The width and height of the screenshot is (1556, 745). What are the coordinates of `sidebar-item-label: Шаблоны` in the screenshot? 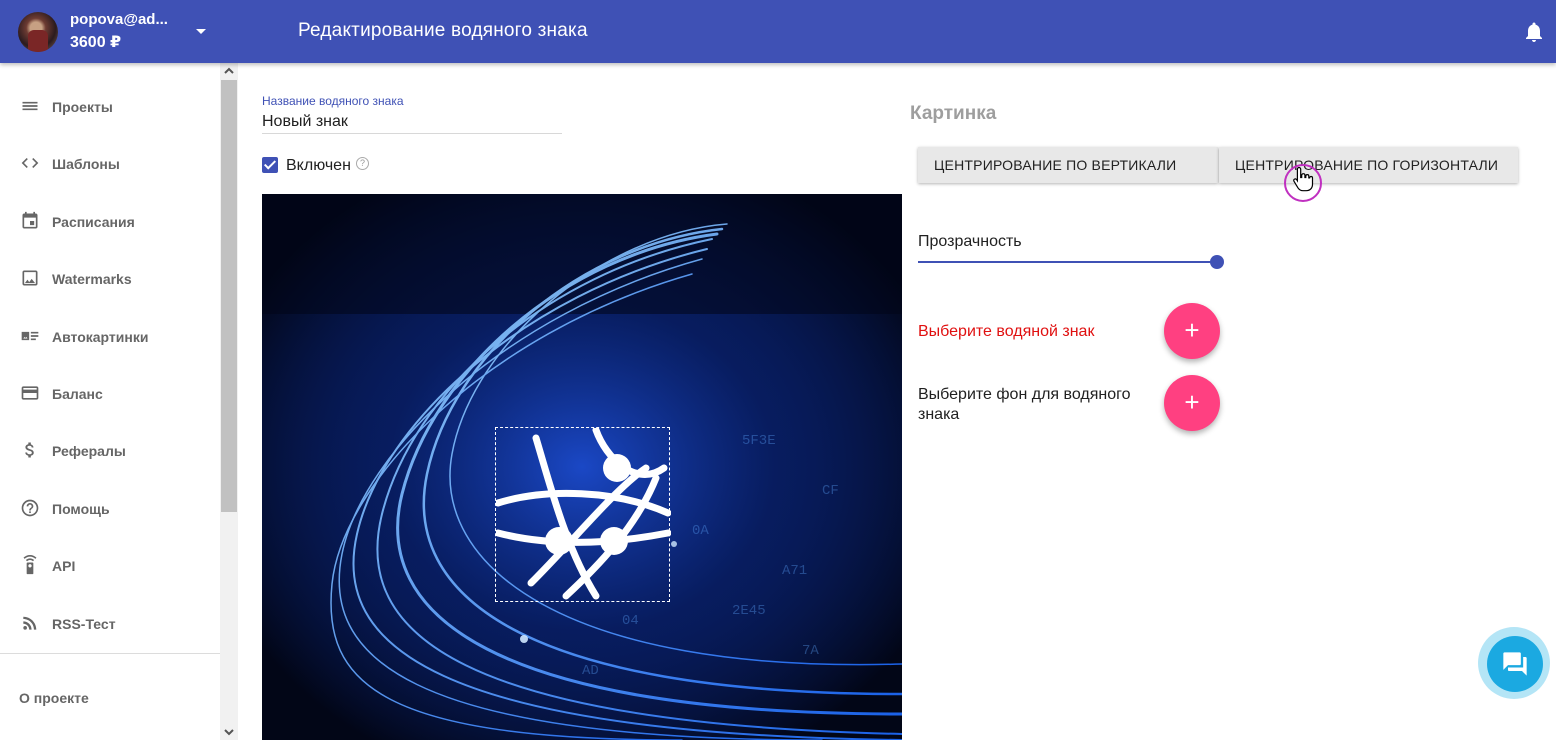 It's located at (86, 164).